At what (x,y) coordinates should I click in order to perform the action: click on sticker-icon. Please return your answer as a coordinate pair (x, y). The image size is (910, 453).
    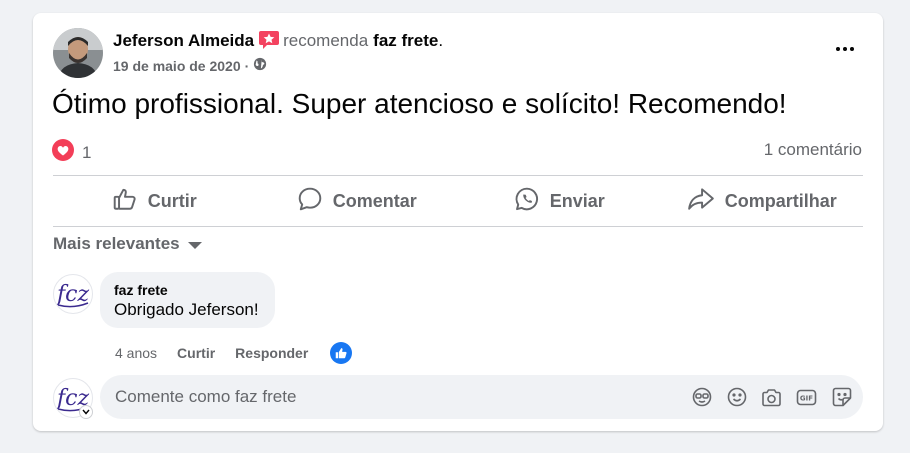
    Looking at the image, I should click on (841, 397).